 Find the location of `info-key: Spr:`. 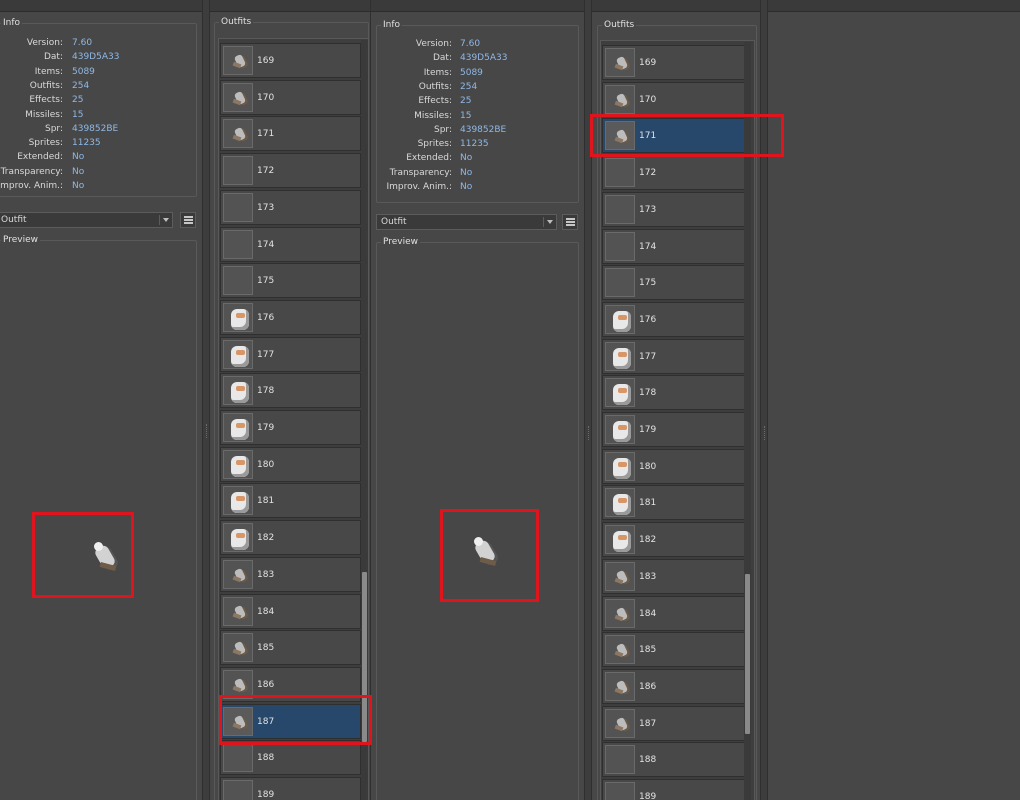

info-key: Spr: is located at coordinates (443, 129).